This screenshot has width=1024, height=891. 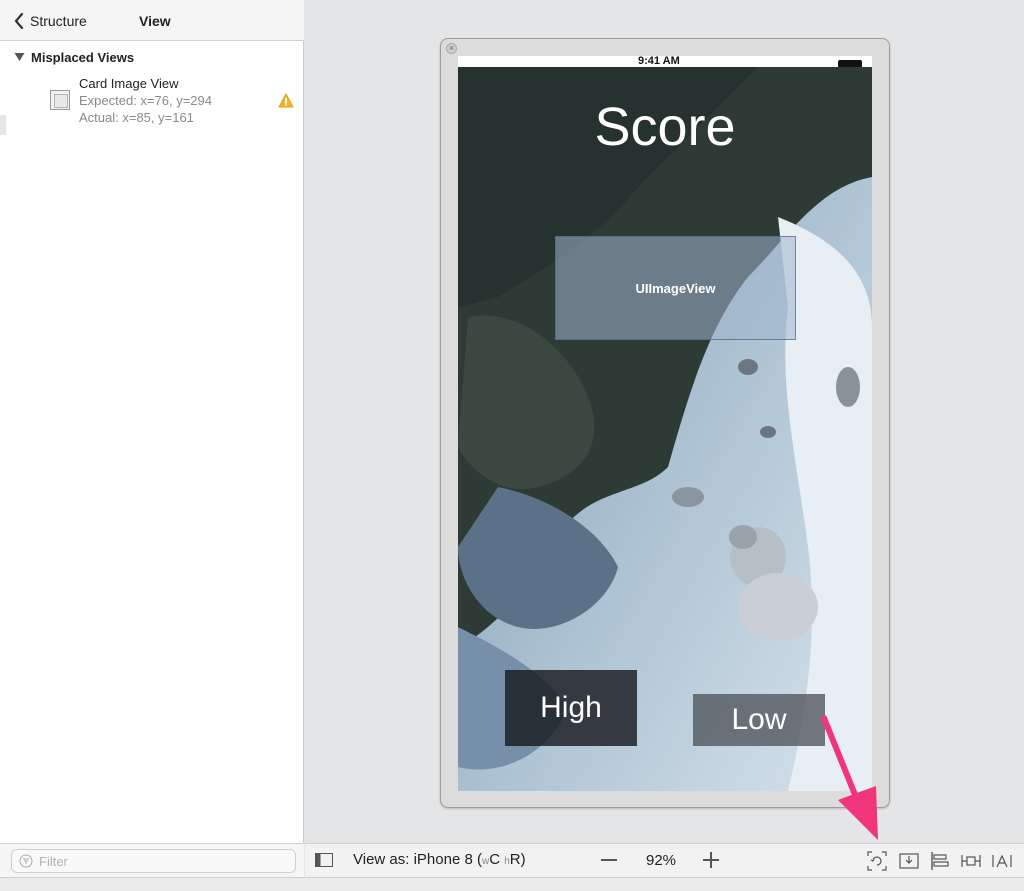 I want to click on misplaced-views-section: Misplaced Views, so click(x=74, y=57).